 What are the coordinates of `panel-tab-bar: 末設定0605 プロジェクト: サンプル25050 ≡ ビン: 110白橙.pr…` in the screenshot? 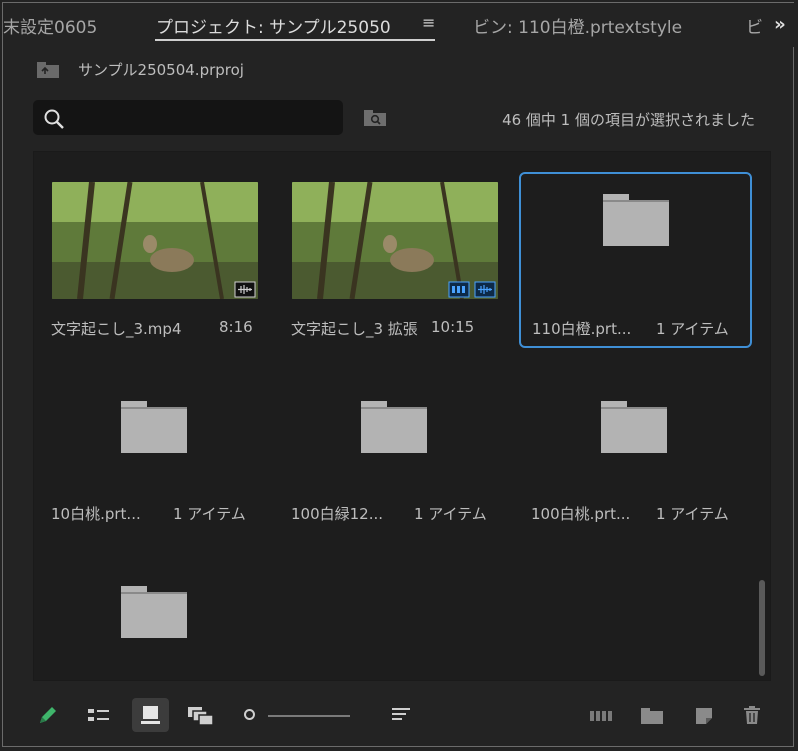 It's located at (399, 25).